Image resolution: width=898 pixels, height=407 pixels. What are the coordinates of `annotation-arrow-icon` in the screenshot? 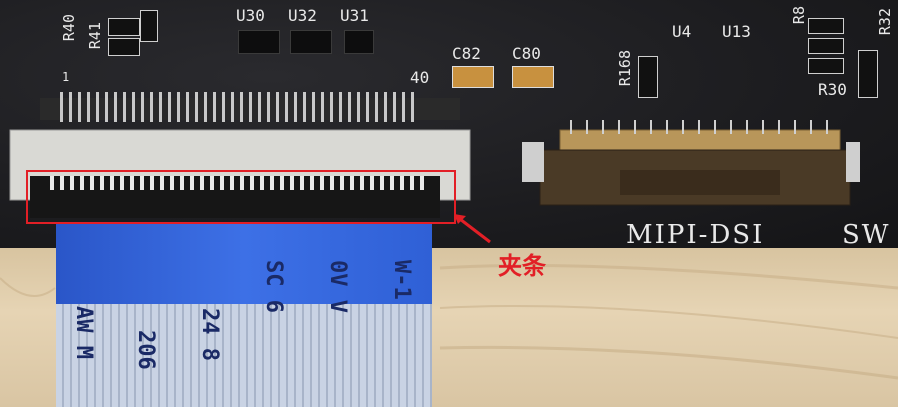 It's located at (472, 229).